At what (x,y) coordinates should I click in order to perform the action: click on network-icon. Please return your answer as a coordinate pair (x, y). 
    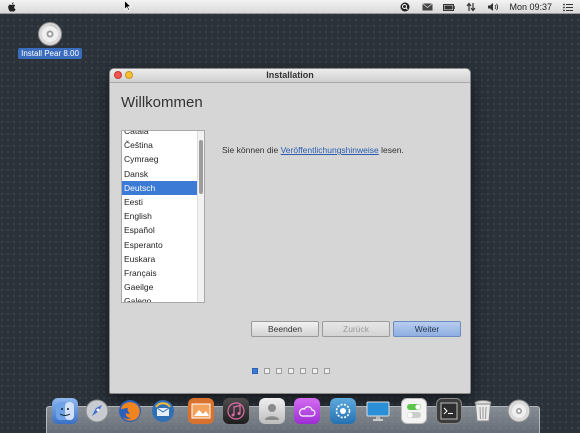
    Looking at the image, I should click on (471, 7).